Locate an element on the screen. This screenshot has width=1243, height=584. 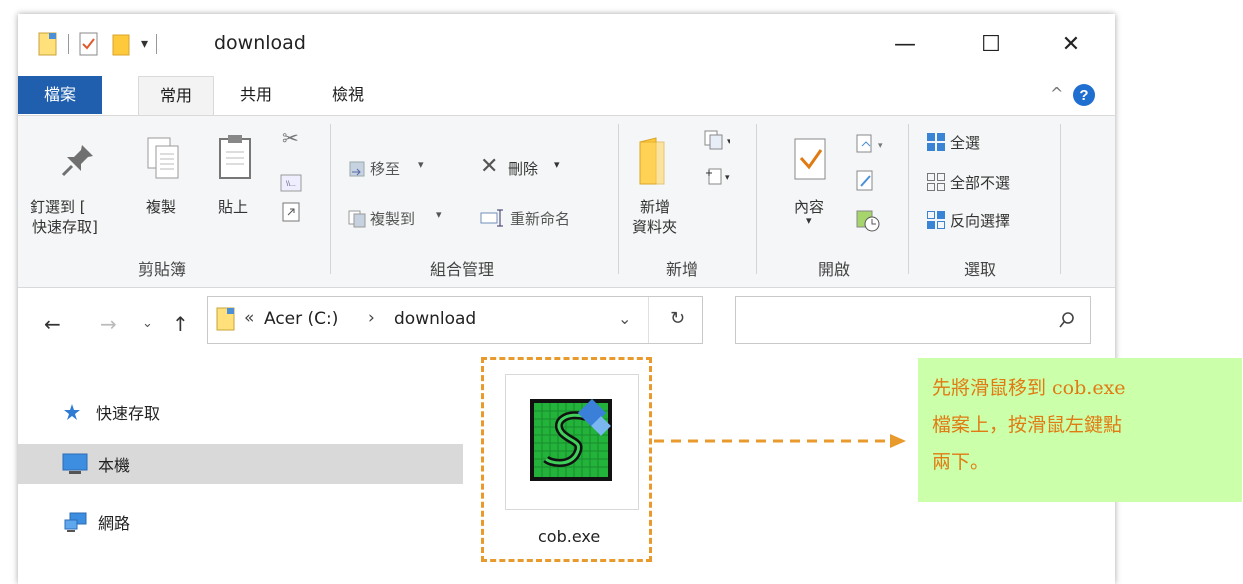
open-group-label: 開啟 is located at coordinates (834, 269).